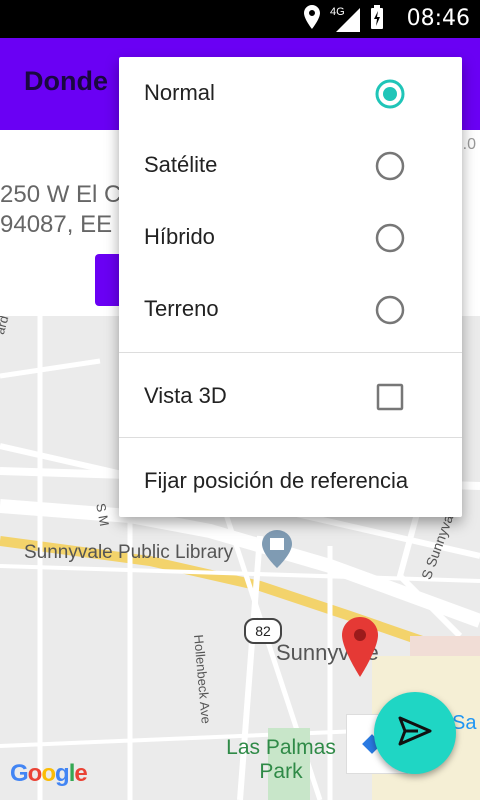  Describe the element at coordinates (66, 81) in the screenshot. I see `app-title: Donde` at that location.